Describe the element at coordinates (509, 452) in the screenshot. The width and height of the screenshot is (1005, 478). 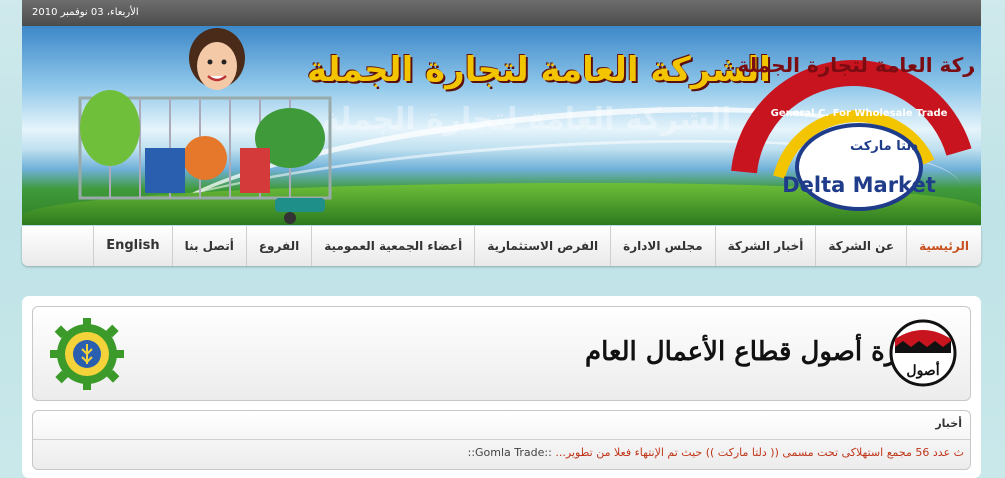
I see `news-source: ::Gomla Trade::` at that location.